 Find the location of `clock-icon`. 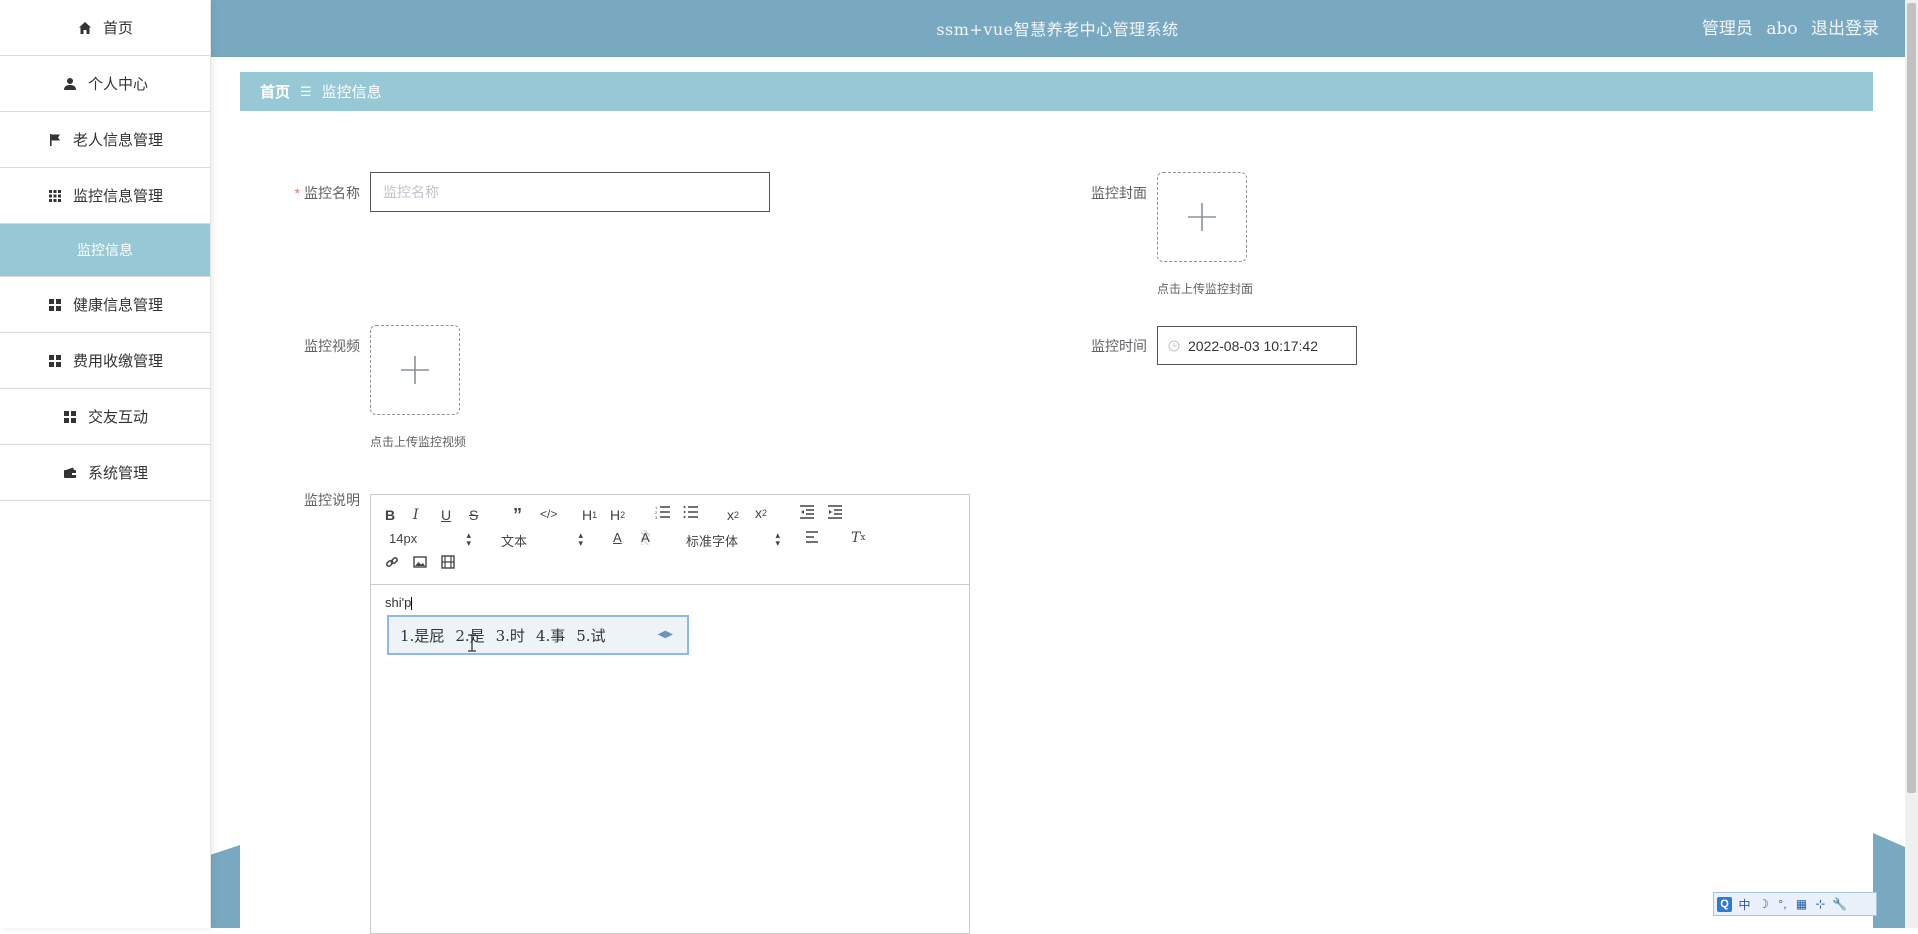

clock-icon is located at coordinates (1174, 346).